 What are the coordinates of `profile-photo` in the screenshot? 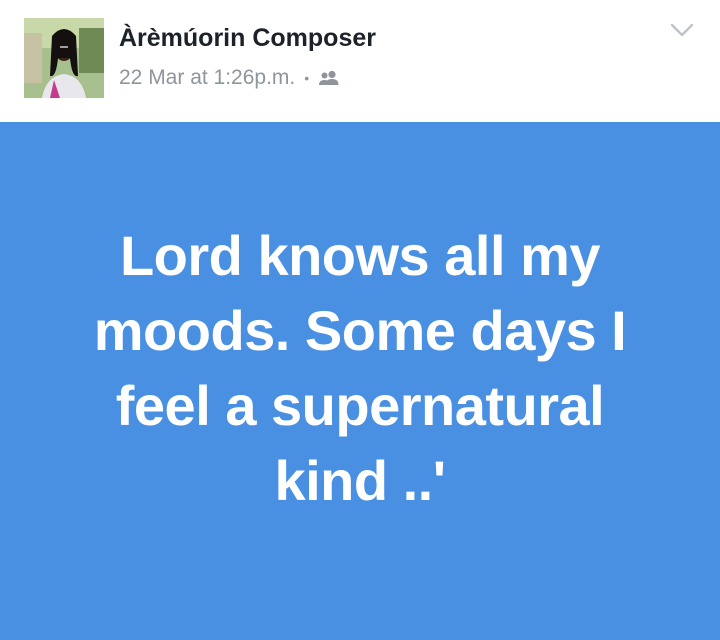 It's located at (64, 58).